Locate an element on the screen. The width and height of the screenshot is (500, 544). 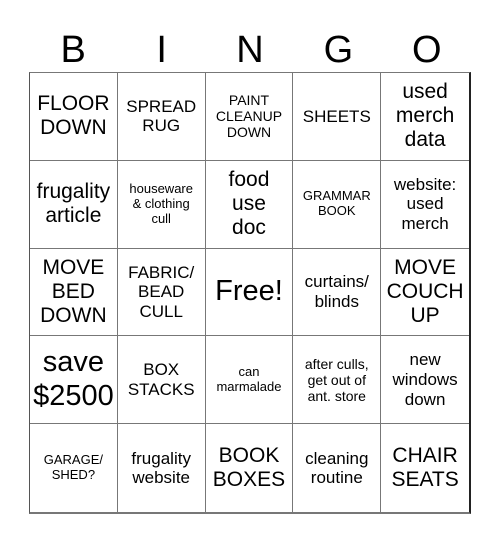
bingo-cell-label: MOVE COUCH UP is located at coordinates (425, 291).